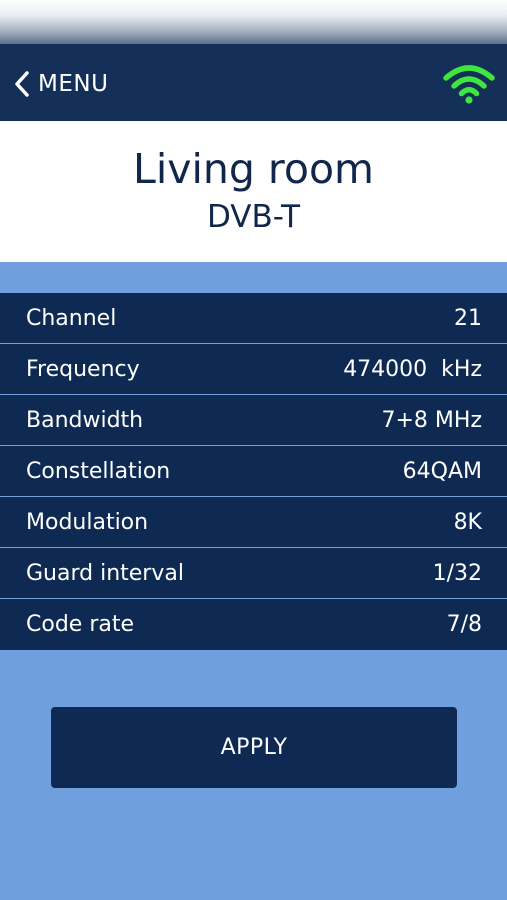 This screenshot has height=900, width=507. I want to click on parameter-row-modulation: Modulation 8K, so click(253, 522).